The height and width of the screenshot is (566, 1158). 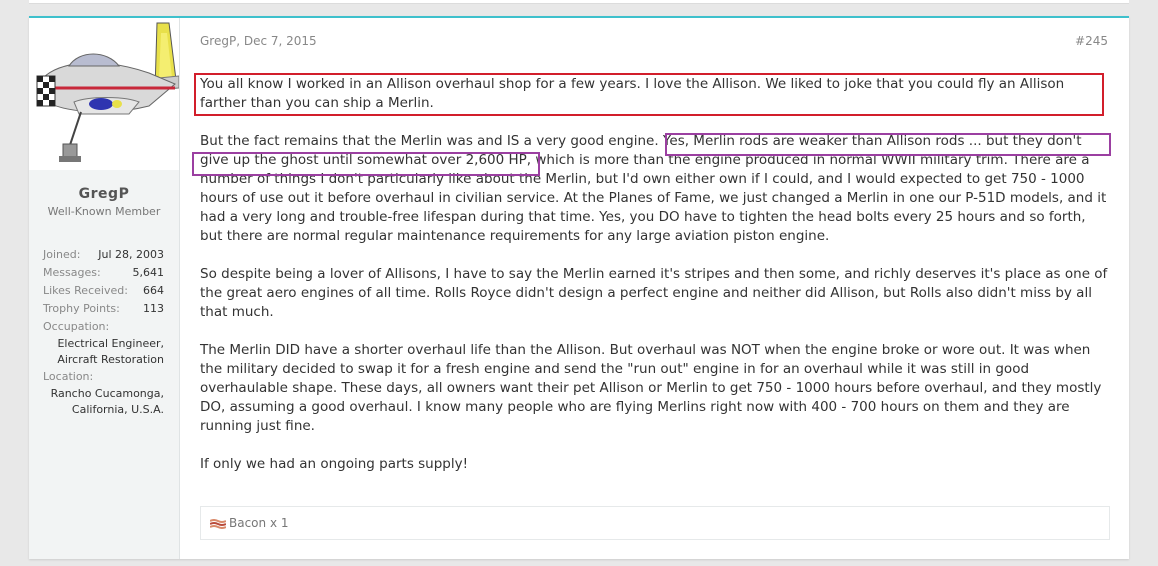 What do you see at coordinates (104, 211) in the screenshot?
I see `user-title: Well-Known Member` at bounding box center [104, 211].